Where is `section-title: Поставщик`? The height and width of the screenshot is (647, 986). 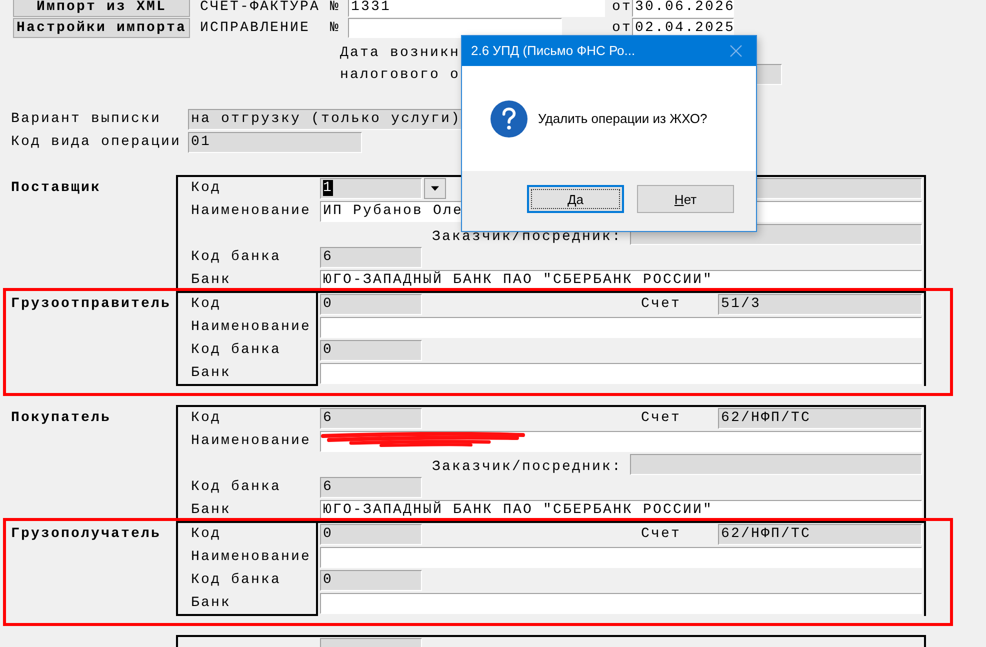
section-title: Поставщик is located at coordinates (56, 188).